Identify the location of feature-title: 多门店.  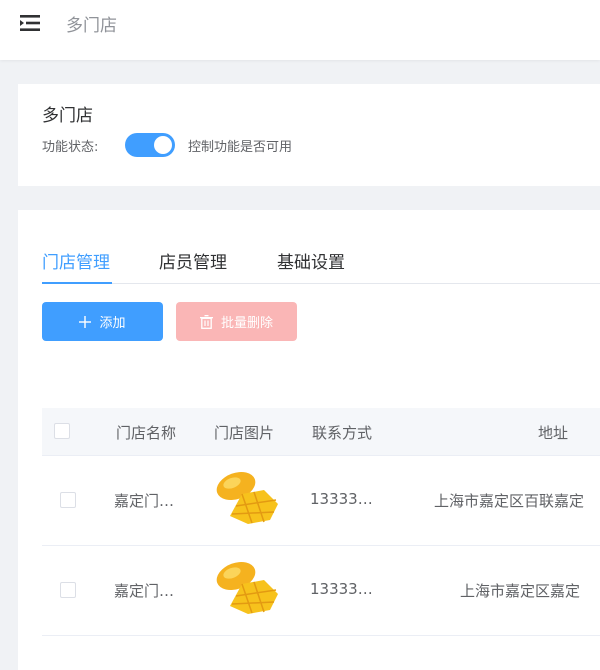
(67, 116).